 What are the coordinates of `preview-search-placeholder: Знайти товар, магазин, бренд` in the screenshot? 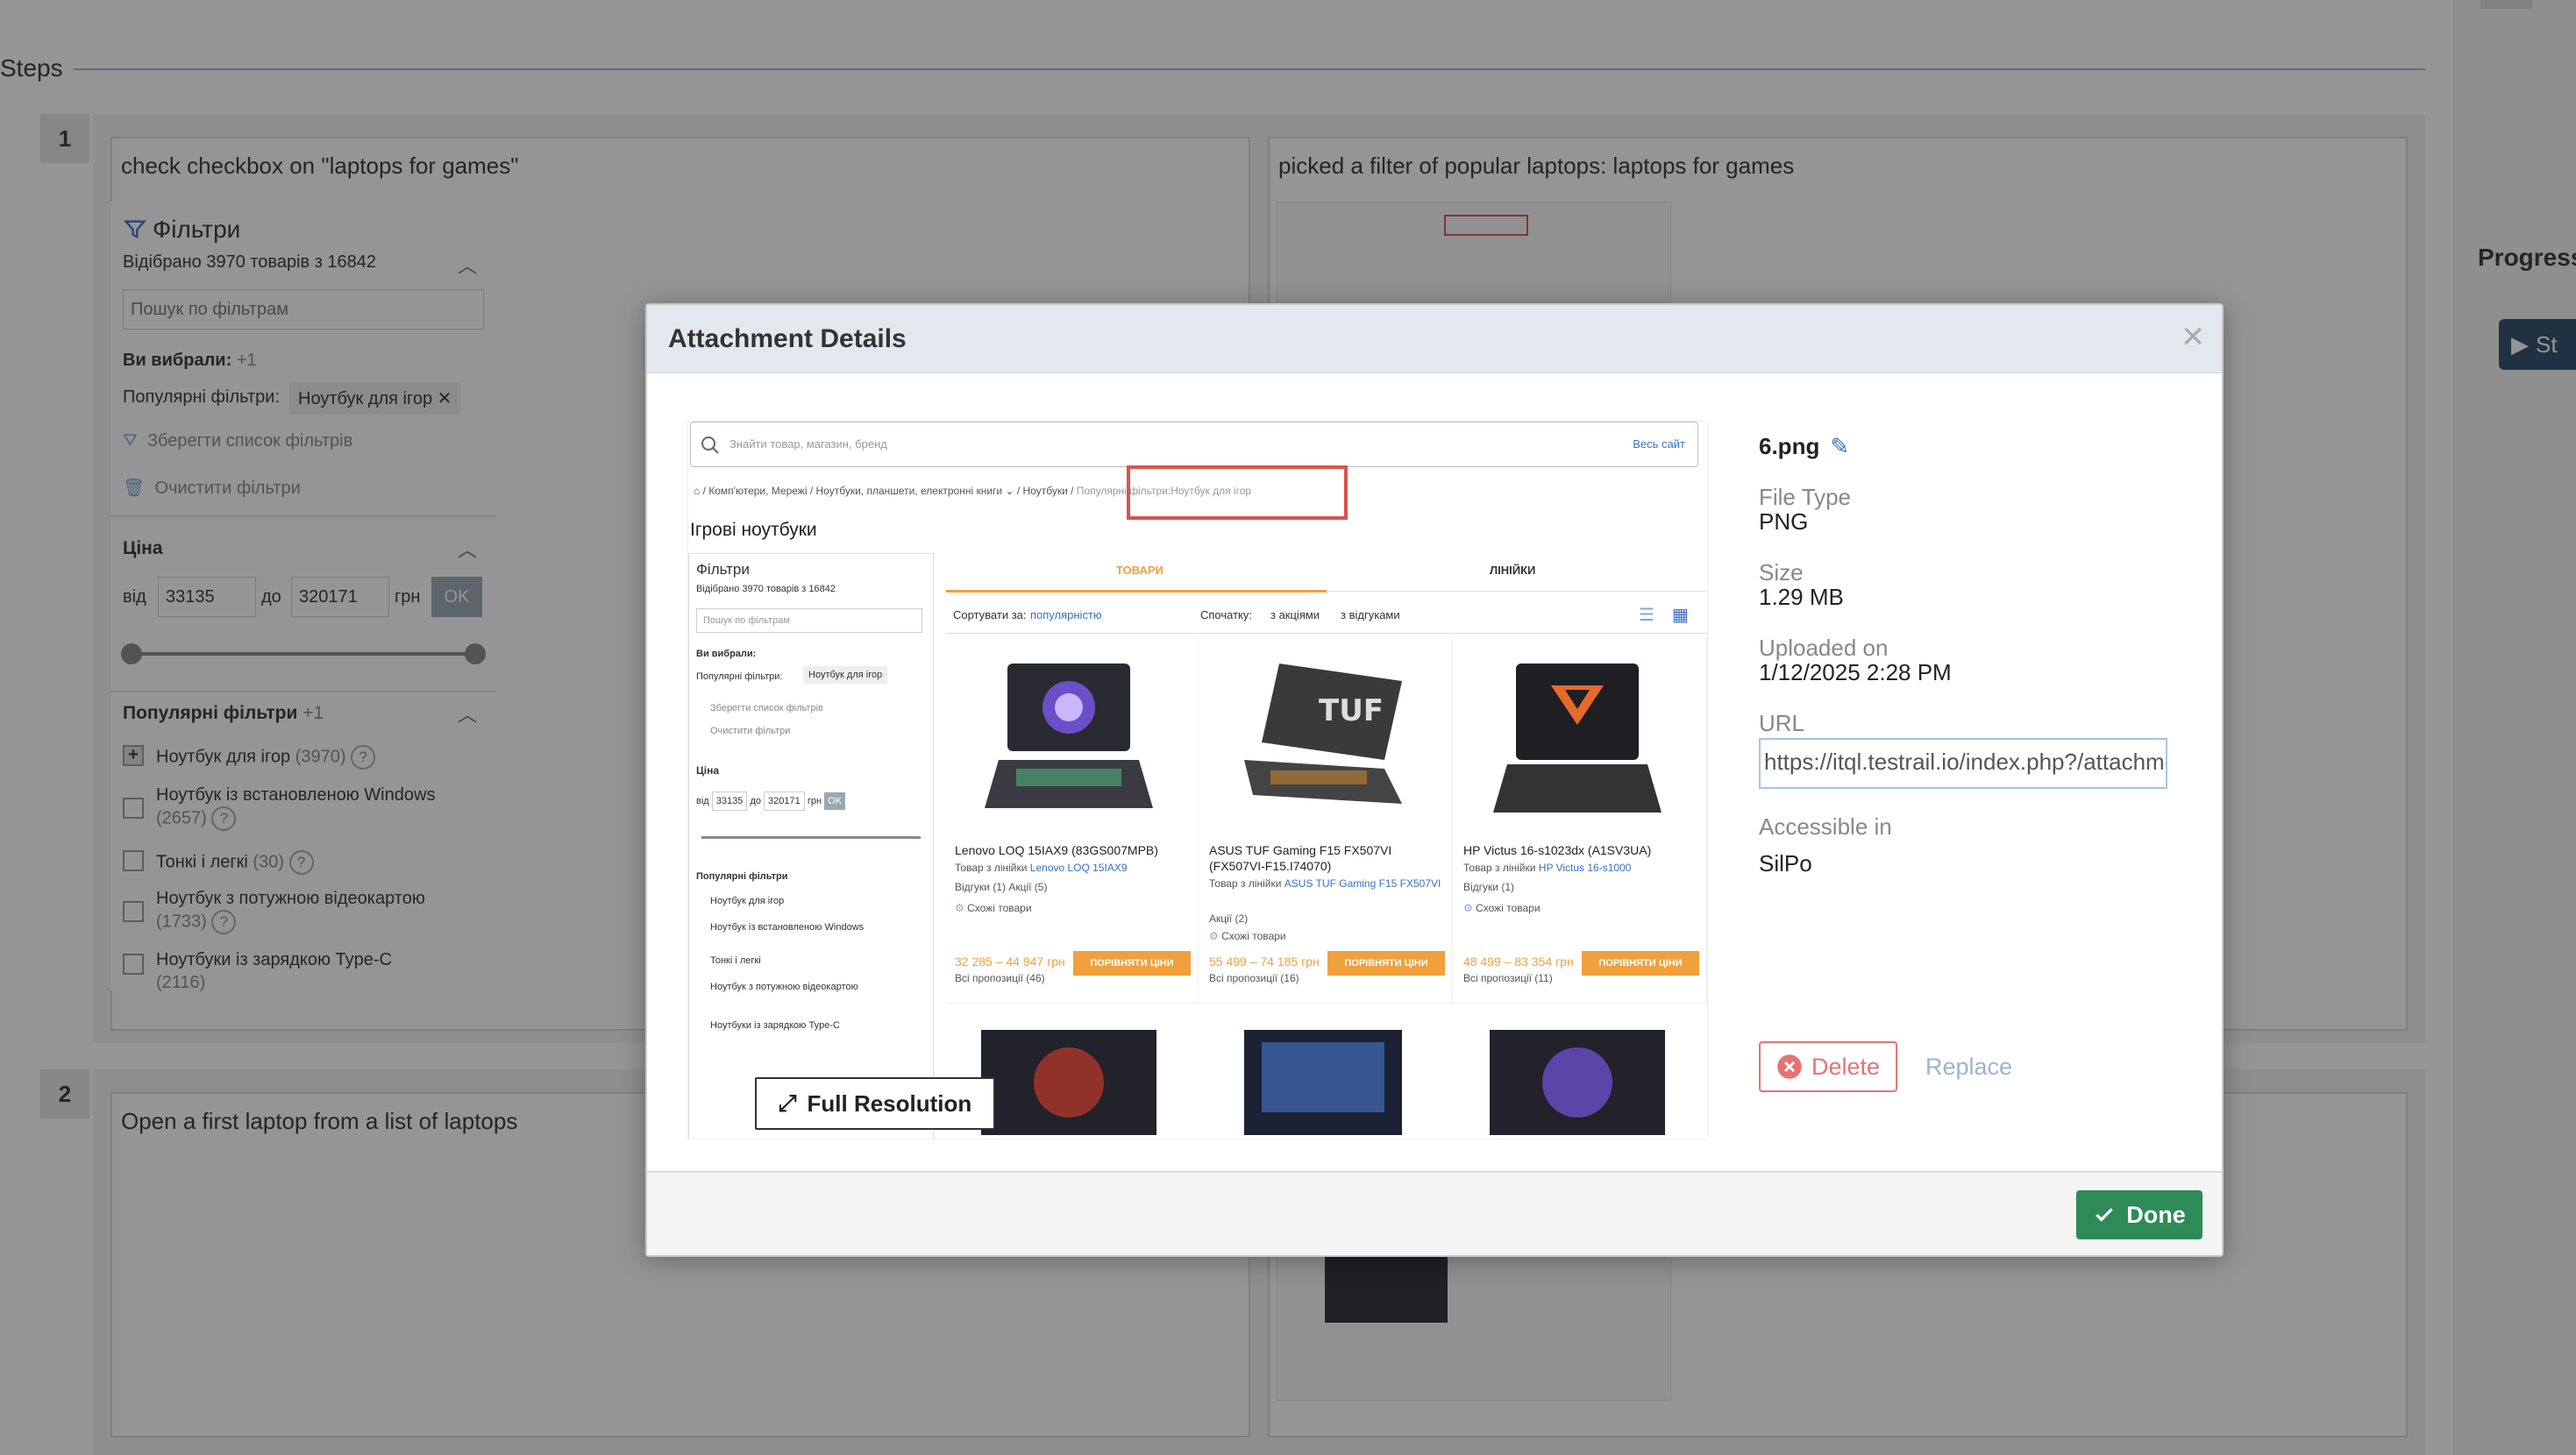 It's located at (808, 444).